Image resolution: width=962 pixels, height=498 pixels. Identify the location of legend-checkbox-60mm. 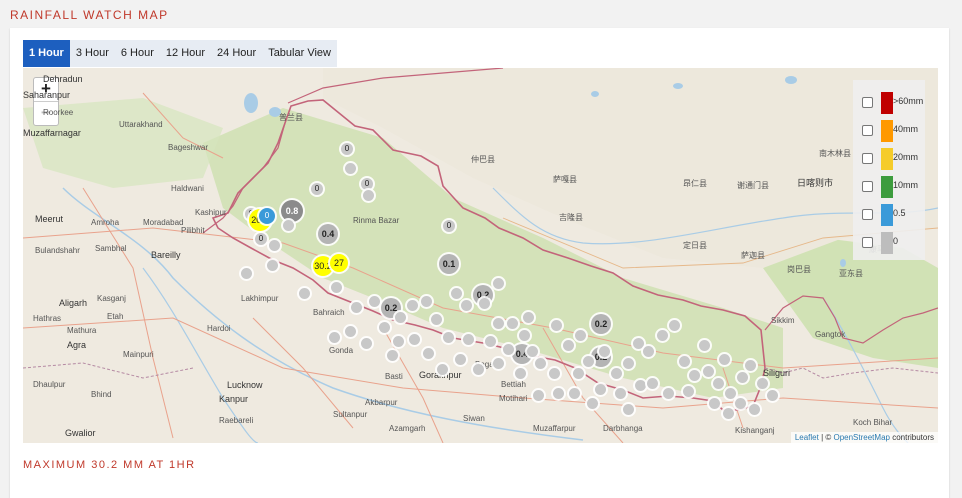
(867, 102).